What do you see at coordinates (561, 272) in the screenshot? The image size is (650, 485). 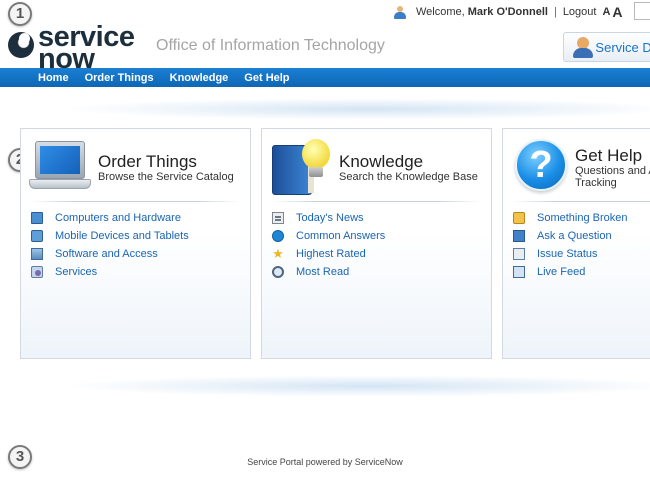 I see `link-label: Live Feed` at bounding box center [561, 272].